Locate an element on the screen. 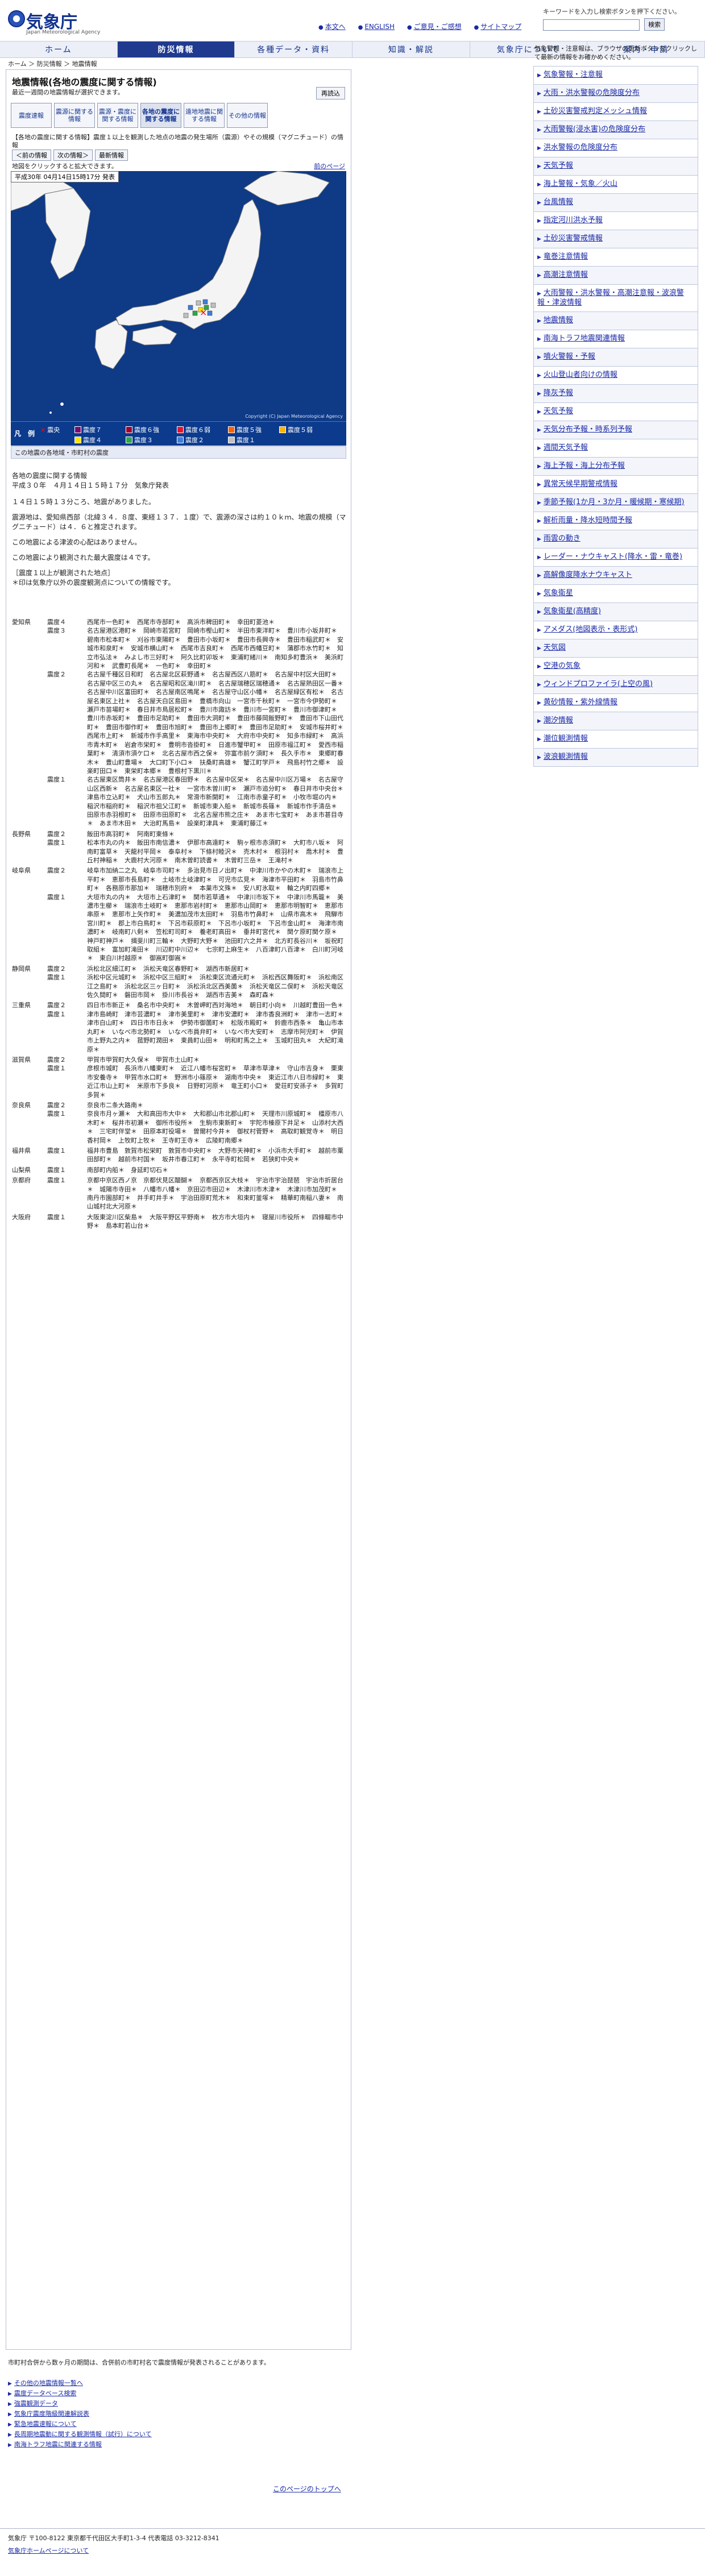 This screenshot has height=2576, width=705. sidebar-item: ▶ 空港の気象 is located at coordinates (616, 667).